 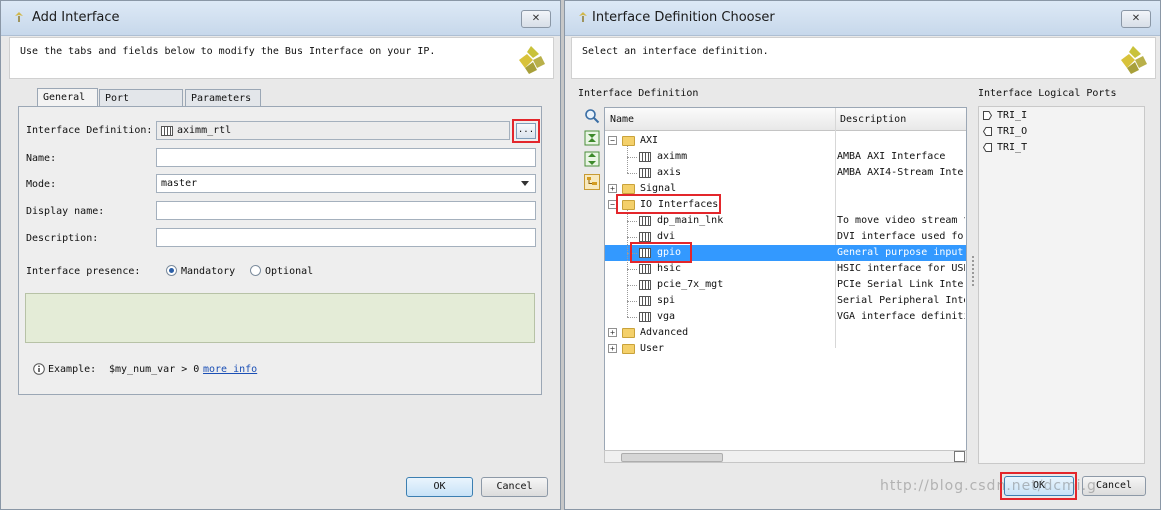 I want to click on title-bar: Interface Definition Chooser ✕, so click(x=862, y=18).